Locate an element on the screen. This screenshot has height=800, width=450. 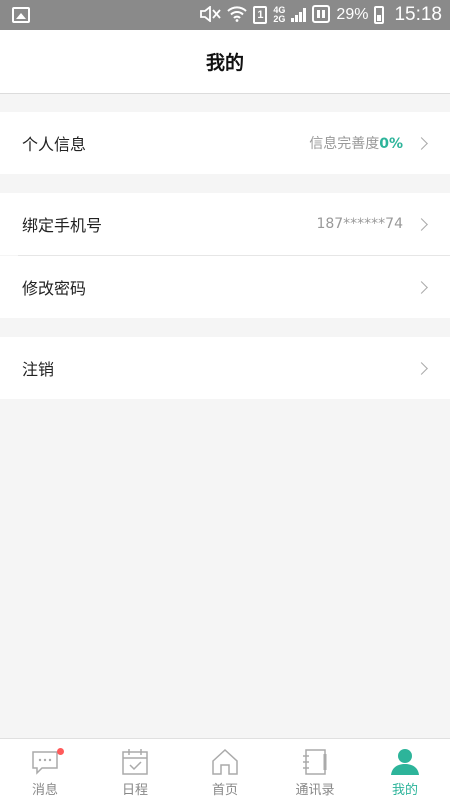
status-icons: 1 4G 2G 29% 15:18 is located at coordinates (320, 15).